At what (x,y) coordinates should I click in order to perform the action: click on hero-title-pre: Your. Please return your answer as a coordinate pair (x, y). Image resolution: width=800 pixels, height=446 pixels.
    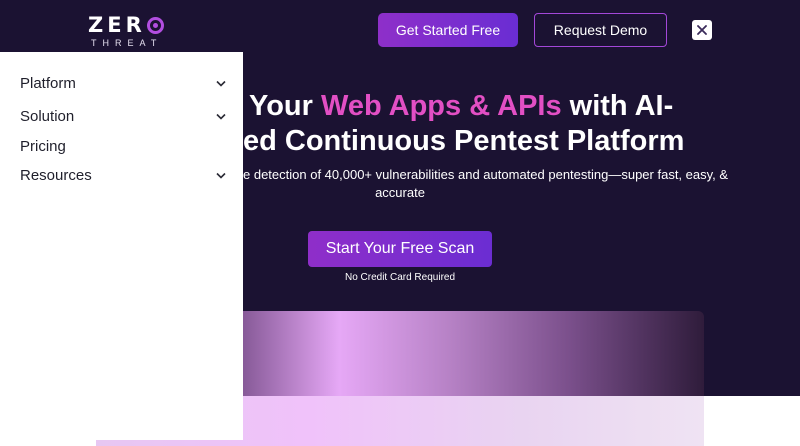
    Looking at the image, I should click on (285, 106).